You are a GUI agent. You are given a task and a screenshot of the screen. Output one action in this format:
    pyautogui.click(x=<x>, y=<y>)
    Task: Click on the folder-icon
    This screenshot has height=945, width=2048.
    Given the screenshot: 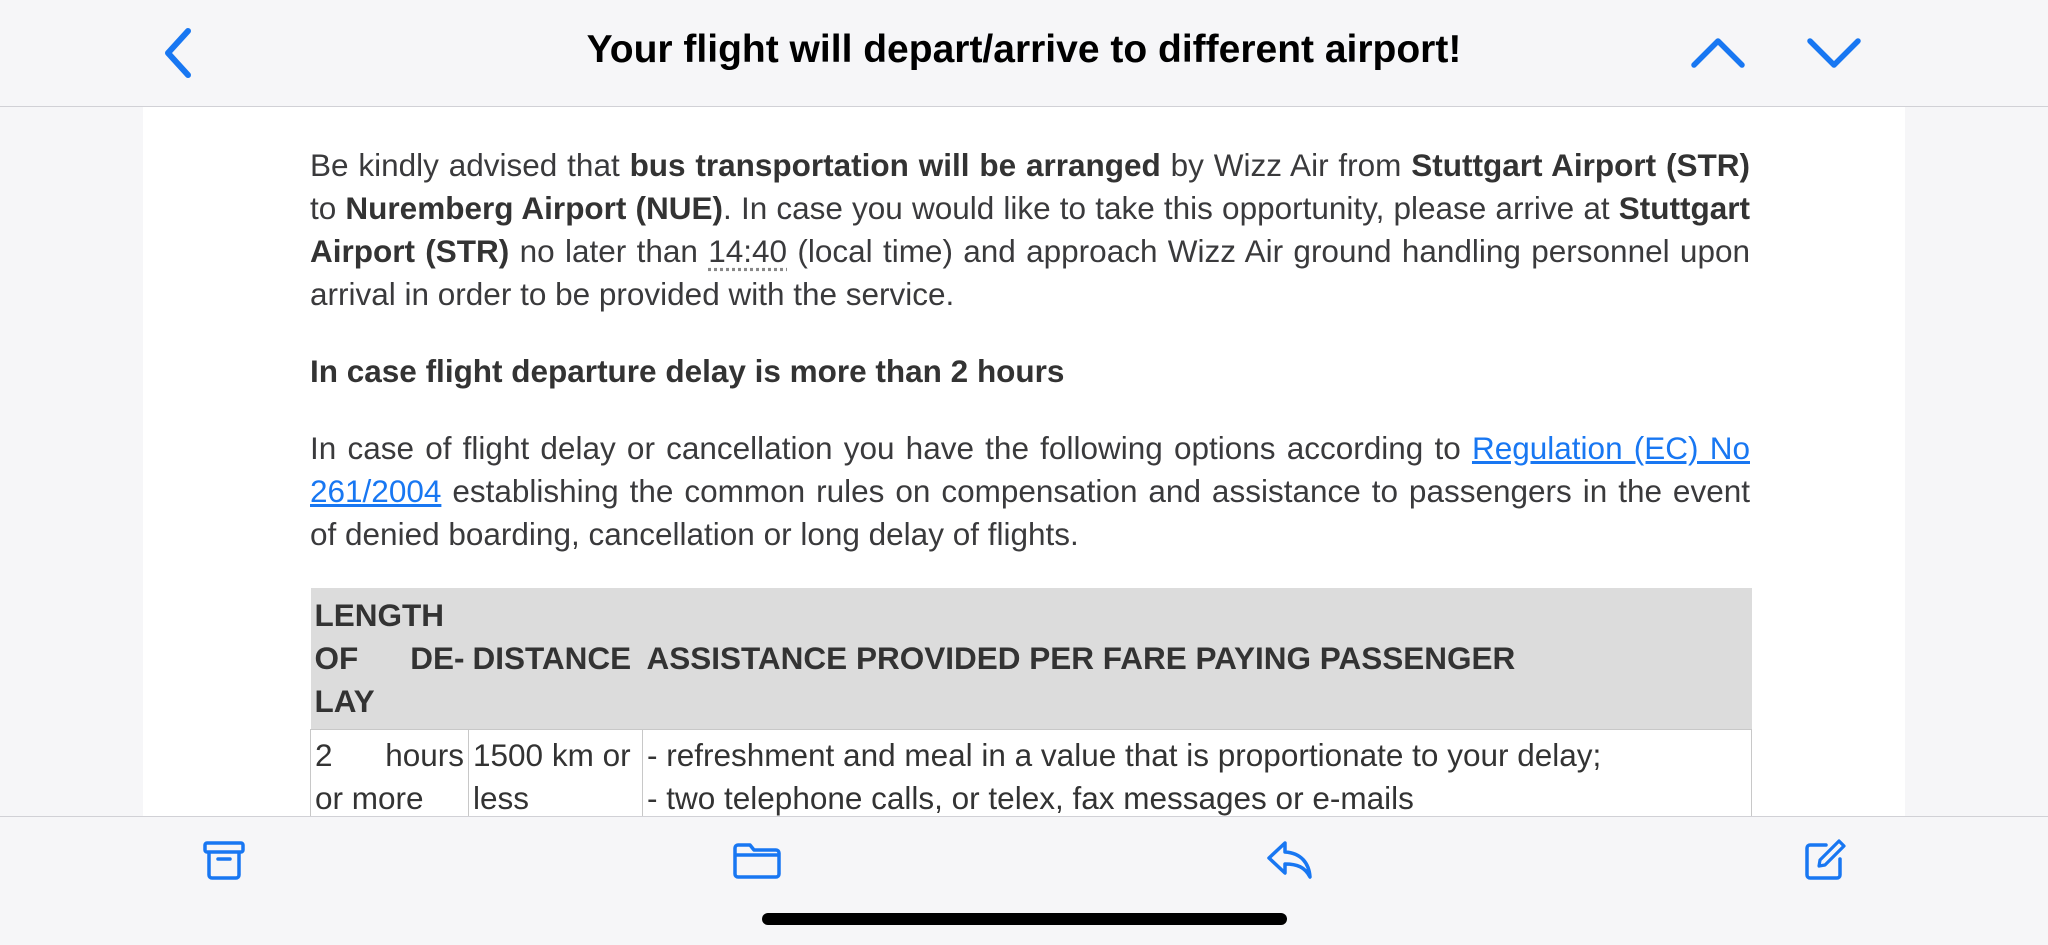 What is the action you would take?
    pyautogui.click(x=757, y=861)
    